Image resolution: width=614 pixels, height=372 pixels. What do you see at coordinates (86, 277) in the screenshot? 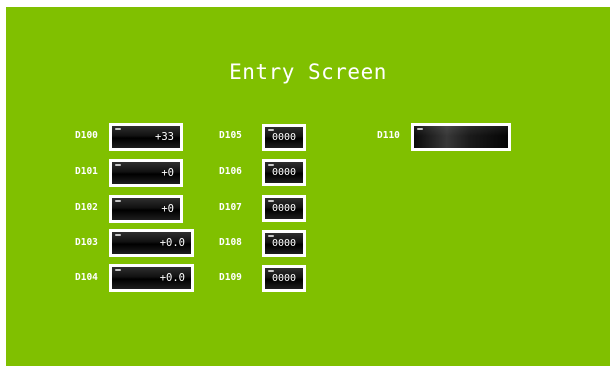
I see `label-d104: D104` at bounding box center [86, 277].